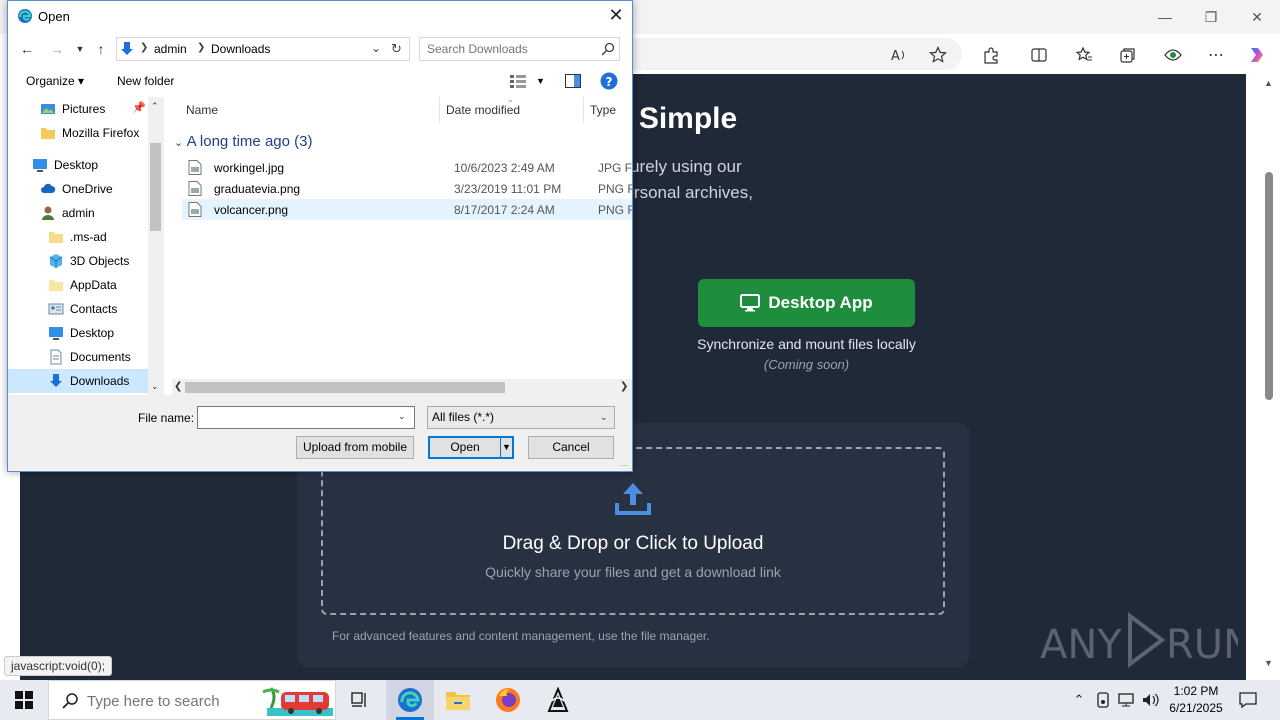  Describe the element at coordinates (1196, 708) in the screenshot. I see `clock-date: 6/21/2025` at that location.